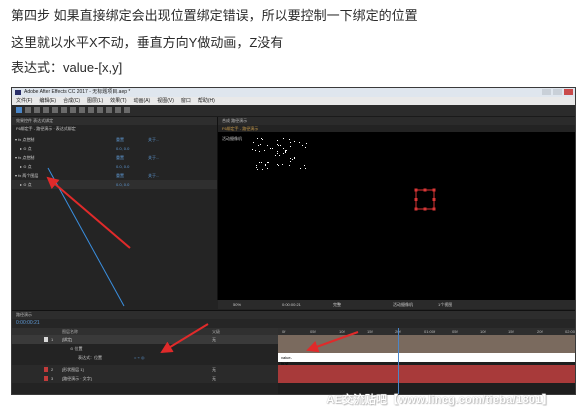 The image size is (581, 415). I want to click on caption-line-2: 这里就以水平X不动，垂直方向Y做动画，Z没有, so click(147, 42).